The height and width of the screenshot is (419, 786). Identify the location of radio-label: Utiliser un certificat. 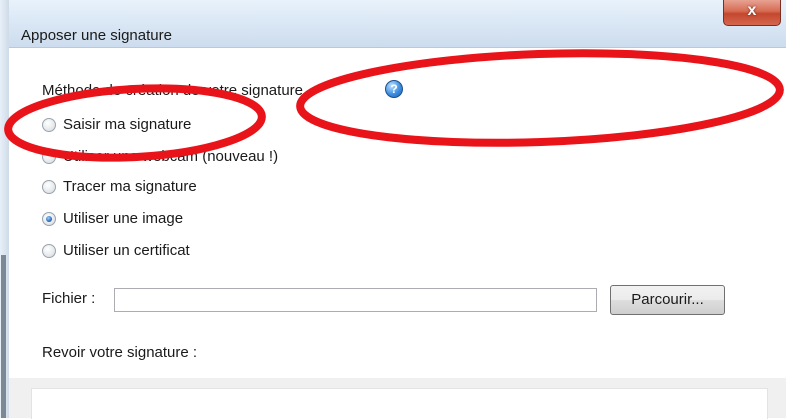
(126, 250).